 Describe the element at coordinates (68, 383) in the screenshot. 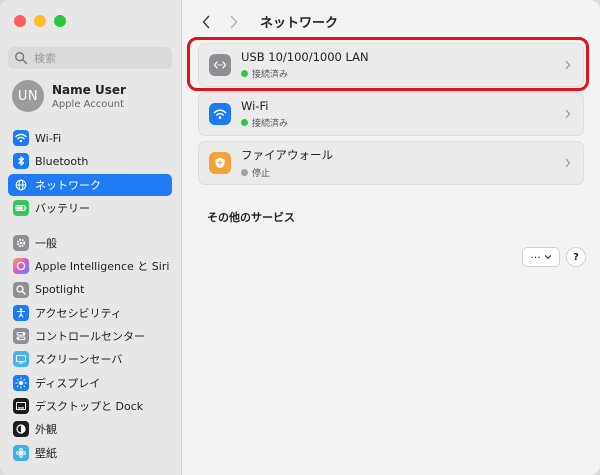

I see `sidebar-item-label: ディスプレイ` at that location.